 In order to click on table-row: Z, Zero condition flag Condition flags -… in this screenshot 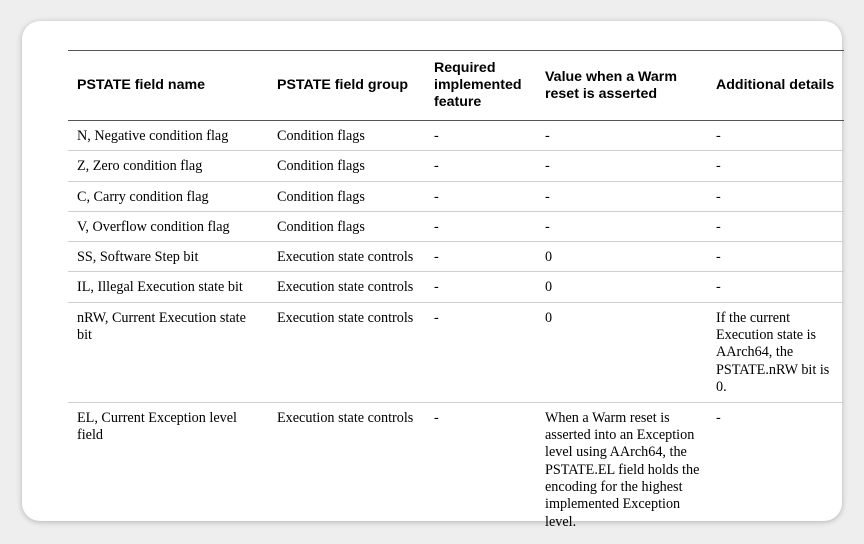, I will do `click(456, 166)`.